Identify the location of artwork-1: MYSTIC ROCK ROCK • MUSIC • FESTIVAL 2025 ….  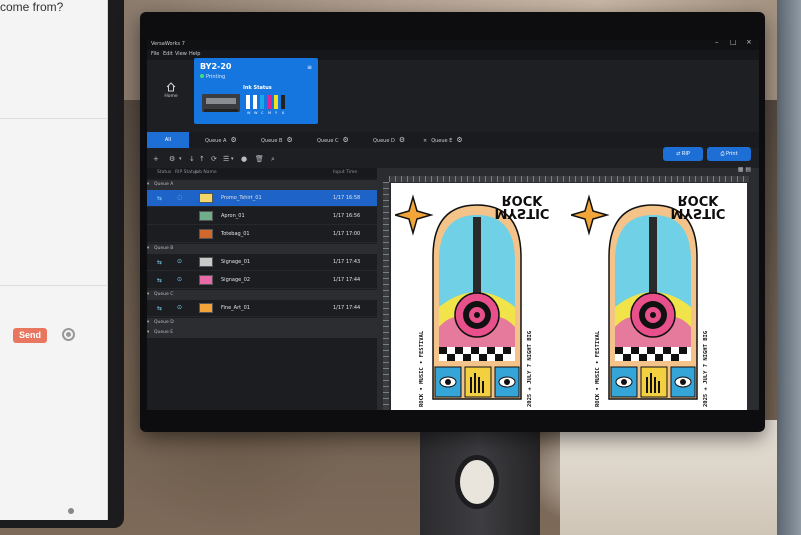
(478, 298).